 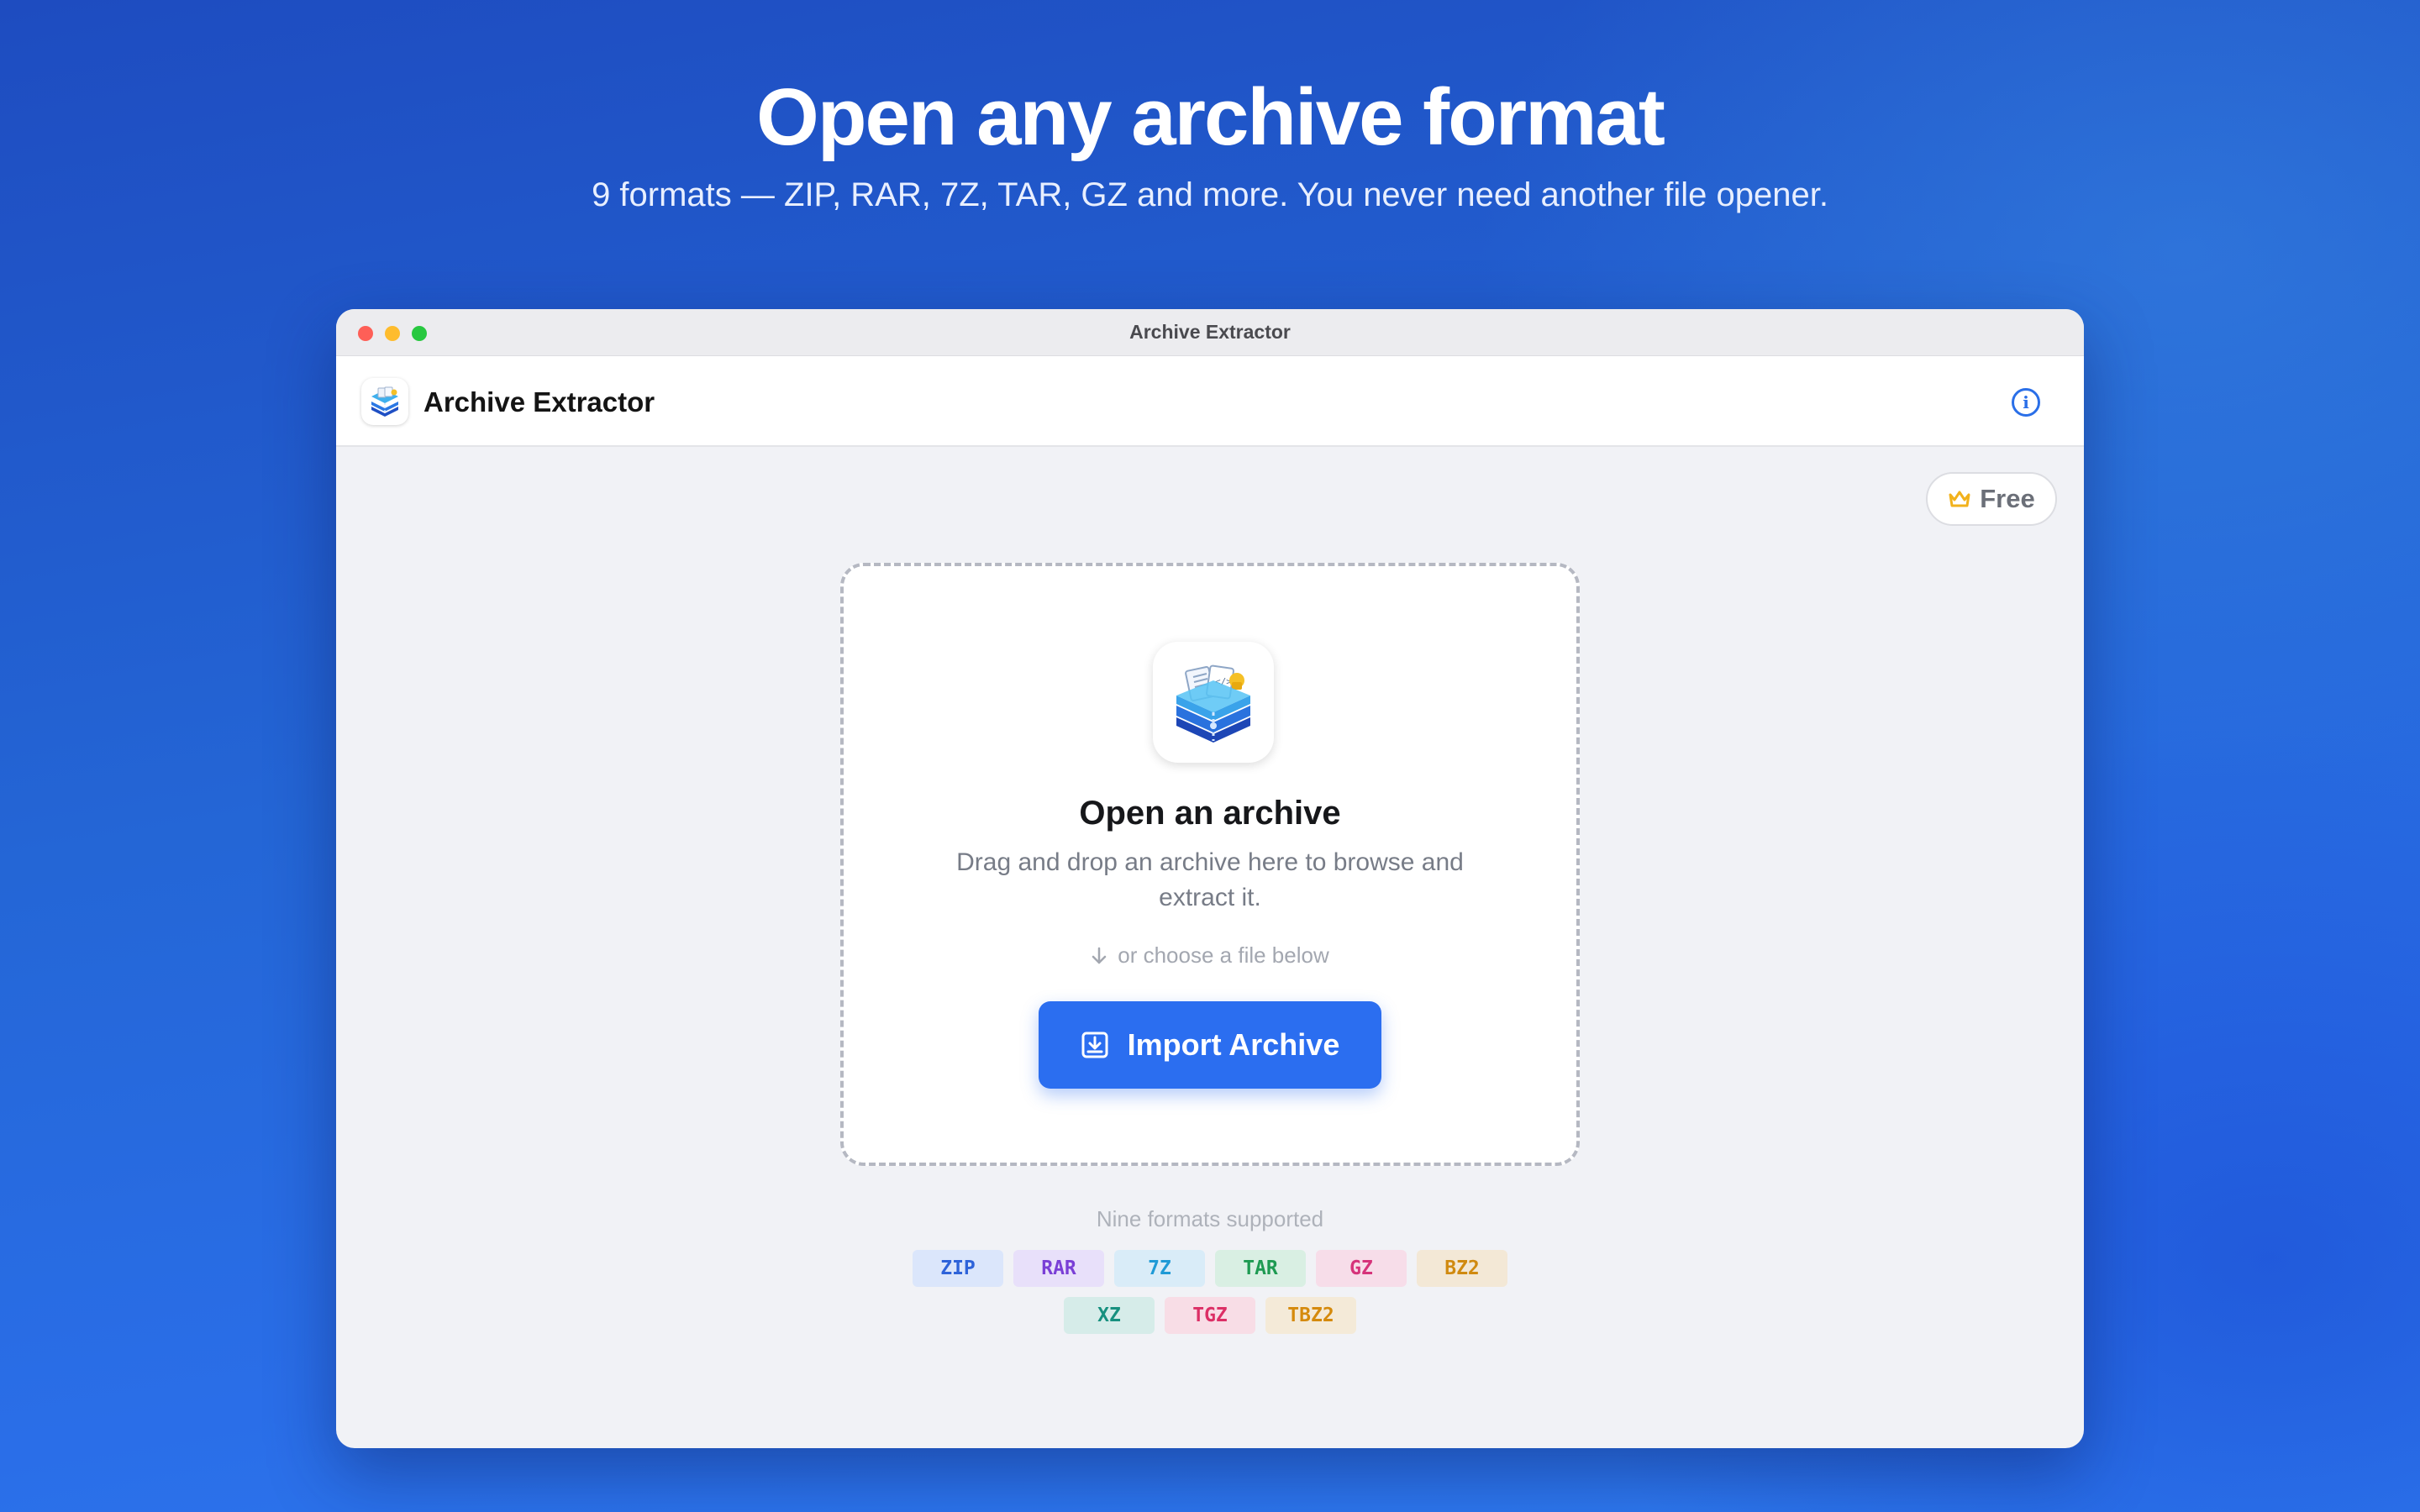 What do you see at coordinates (1960, 499) in the screenshot?
I see `crown-icon` at bounding box center [1960, 499].